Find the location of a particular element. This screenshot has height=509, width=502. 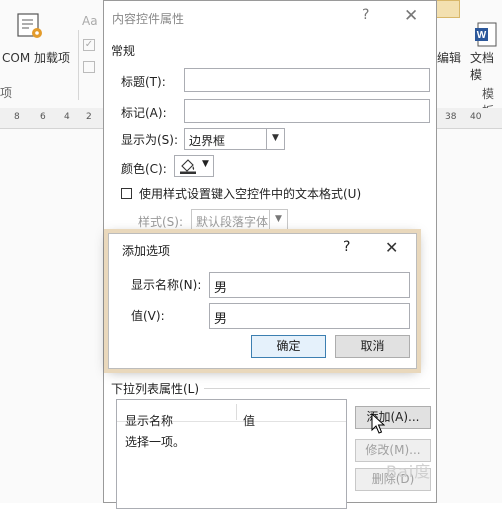

general-section-heading: 常规 is located at coordinates (123, 51).